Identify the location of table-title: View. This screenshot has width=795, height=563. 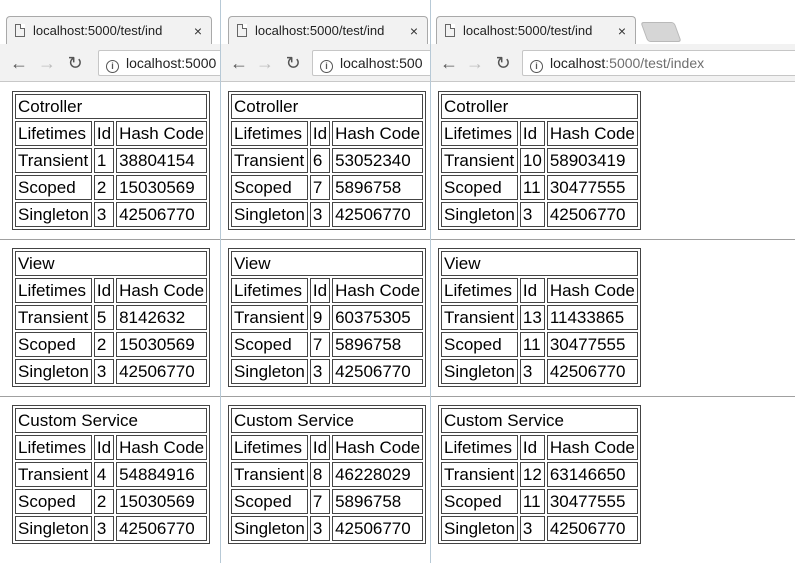
(539, 263).